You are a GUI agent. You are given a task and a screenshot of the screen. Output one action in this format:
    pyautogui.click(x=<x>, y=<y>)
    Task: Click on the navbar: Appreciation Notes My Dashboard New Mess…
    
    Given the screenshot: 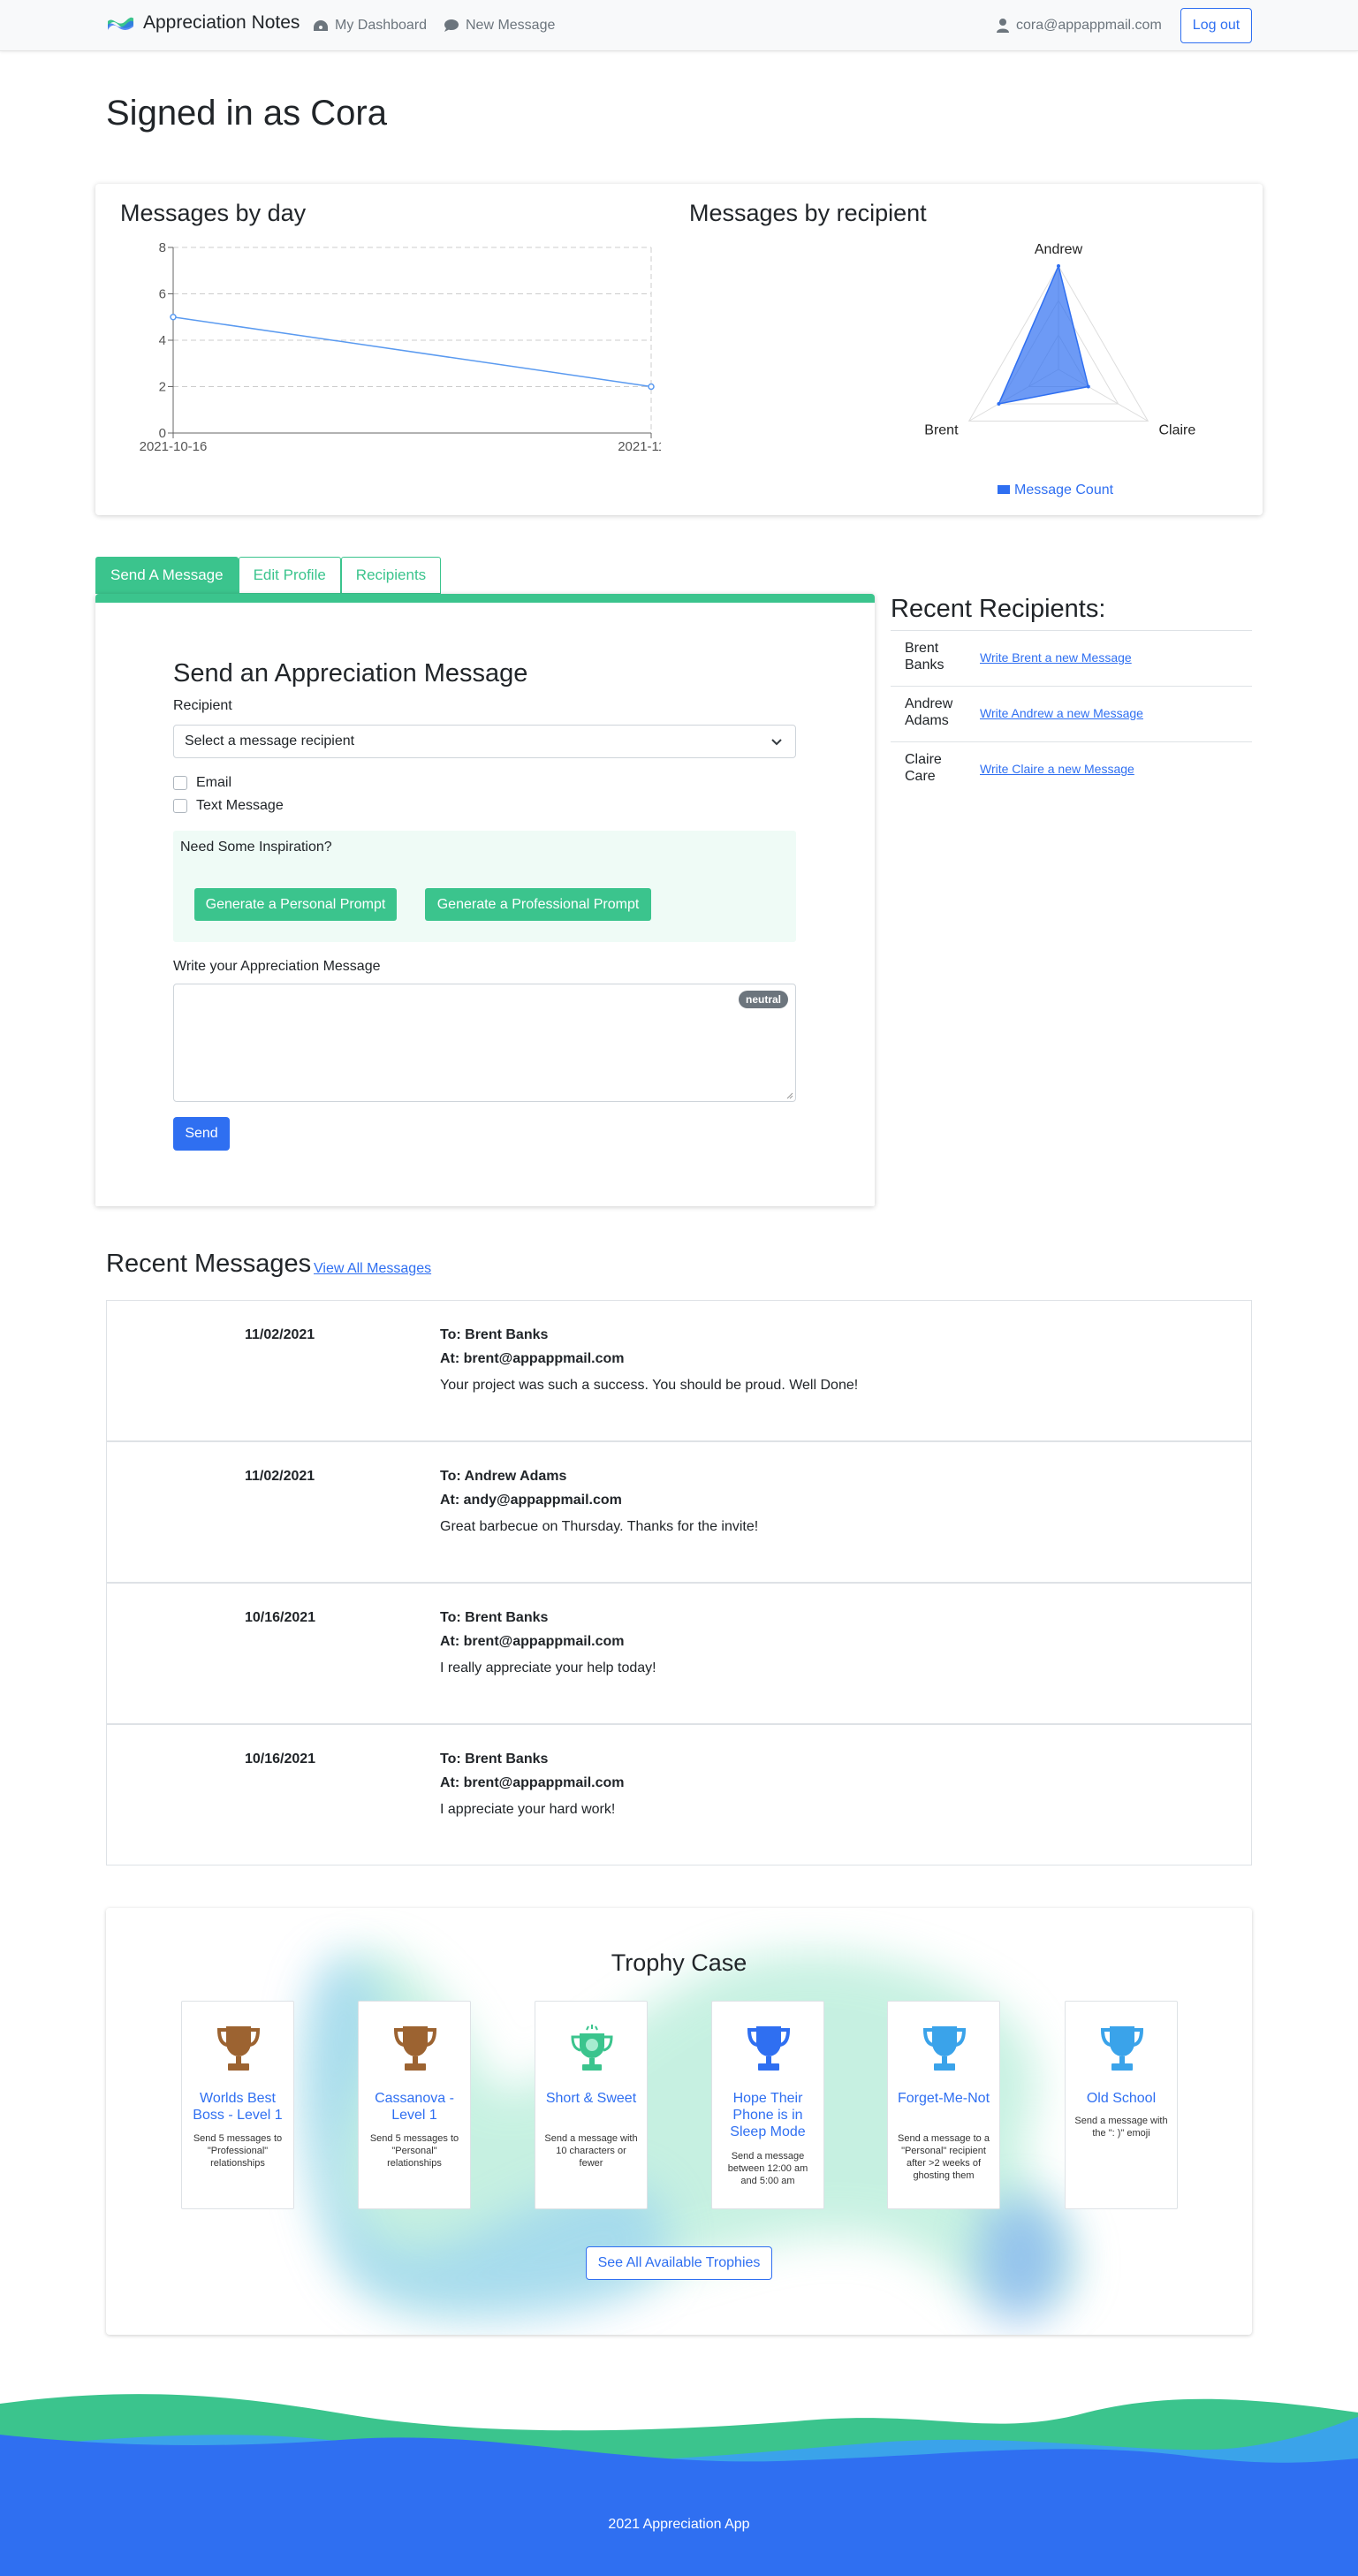 What is the action you would take?
    pyautogui.click(x=679, y=25)
    